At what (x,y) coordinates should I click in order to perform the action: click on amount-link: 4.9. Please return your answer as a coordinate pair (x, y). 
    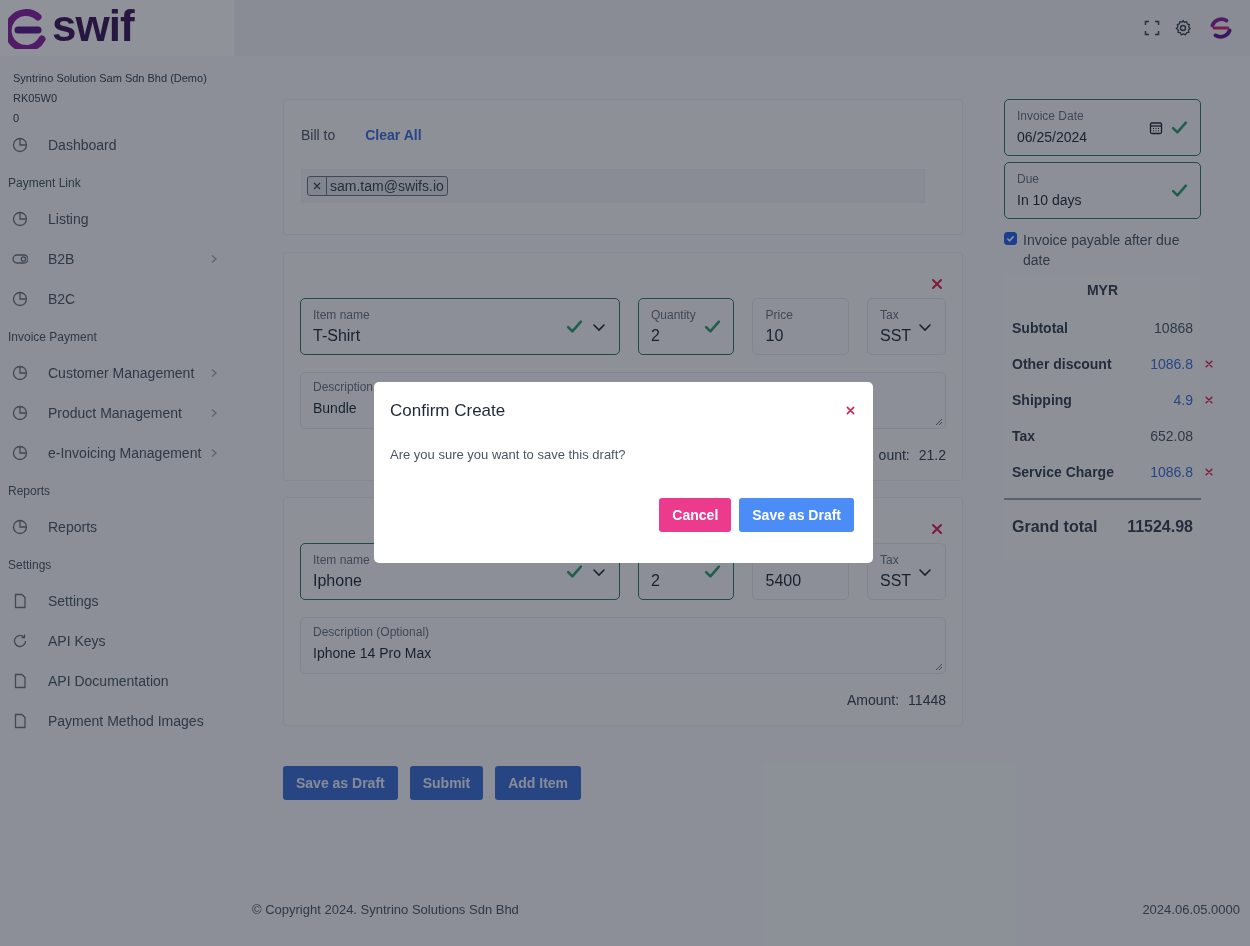
    Looking at the image, I should click on (1183, 400).